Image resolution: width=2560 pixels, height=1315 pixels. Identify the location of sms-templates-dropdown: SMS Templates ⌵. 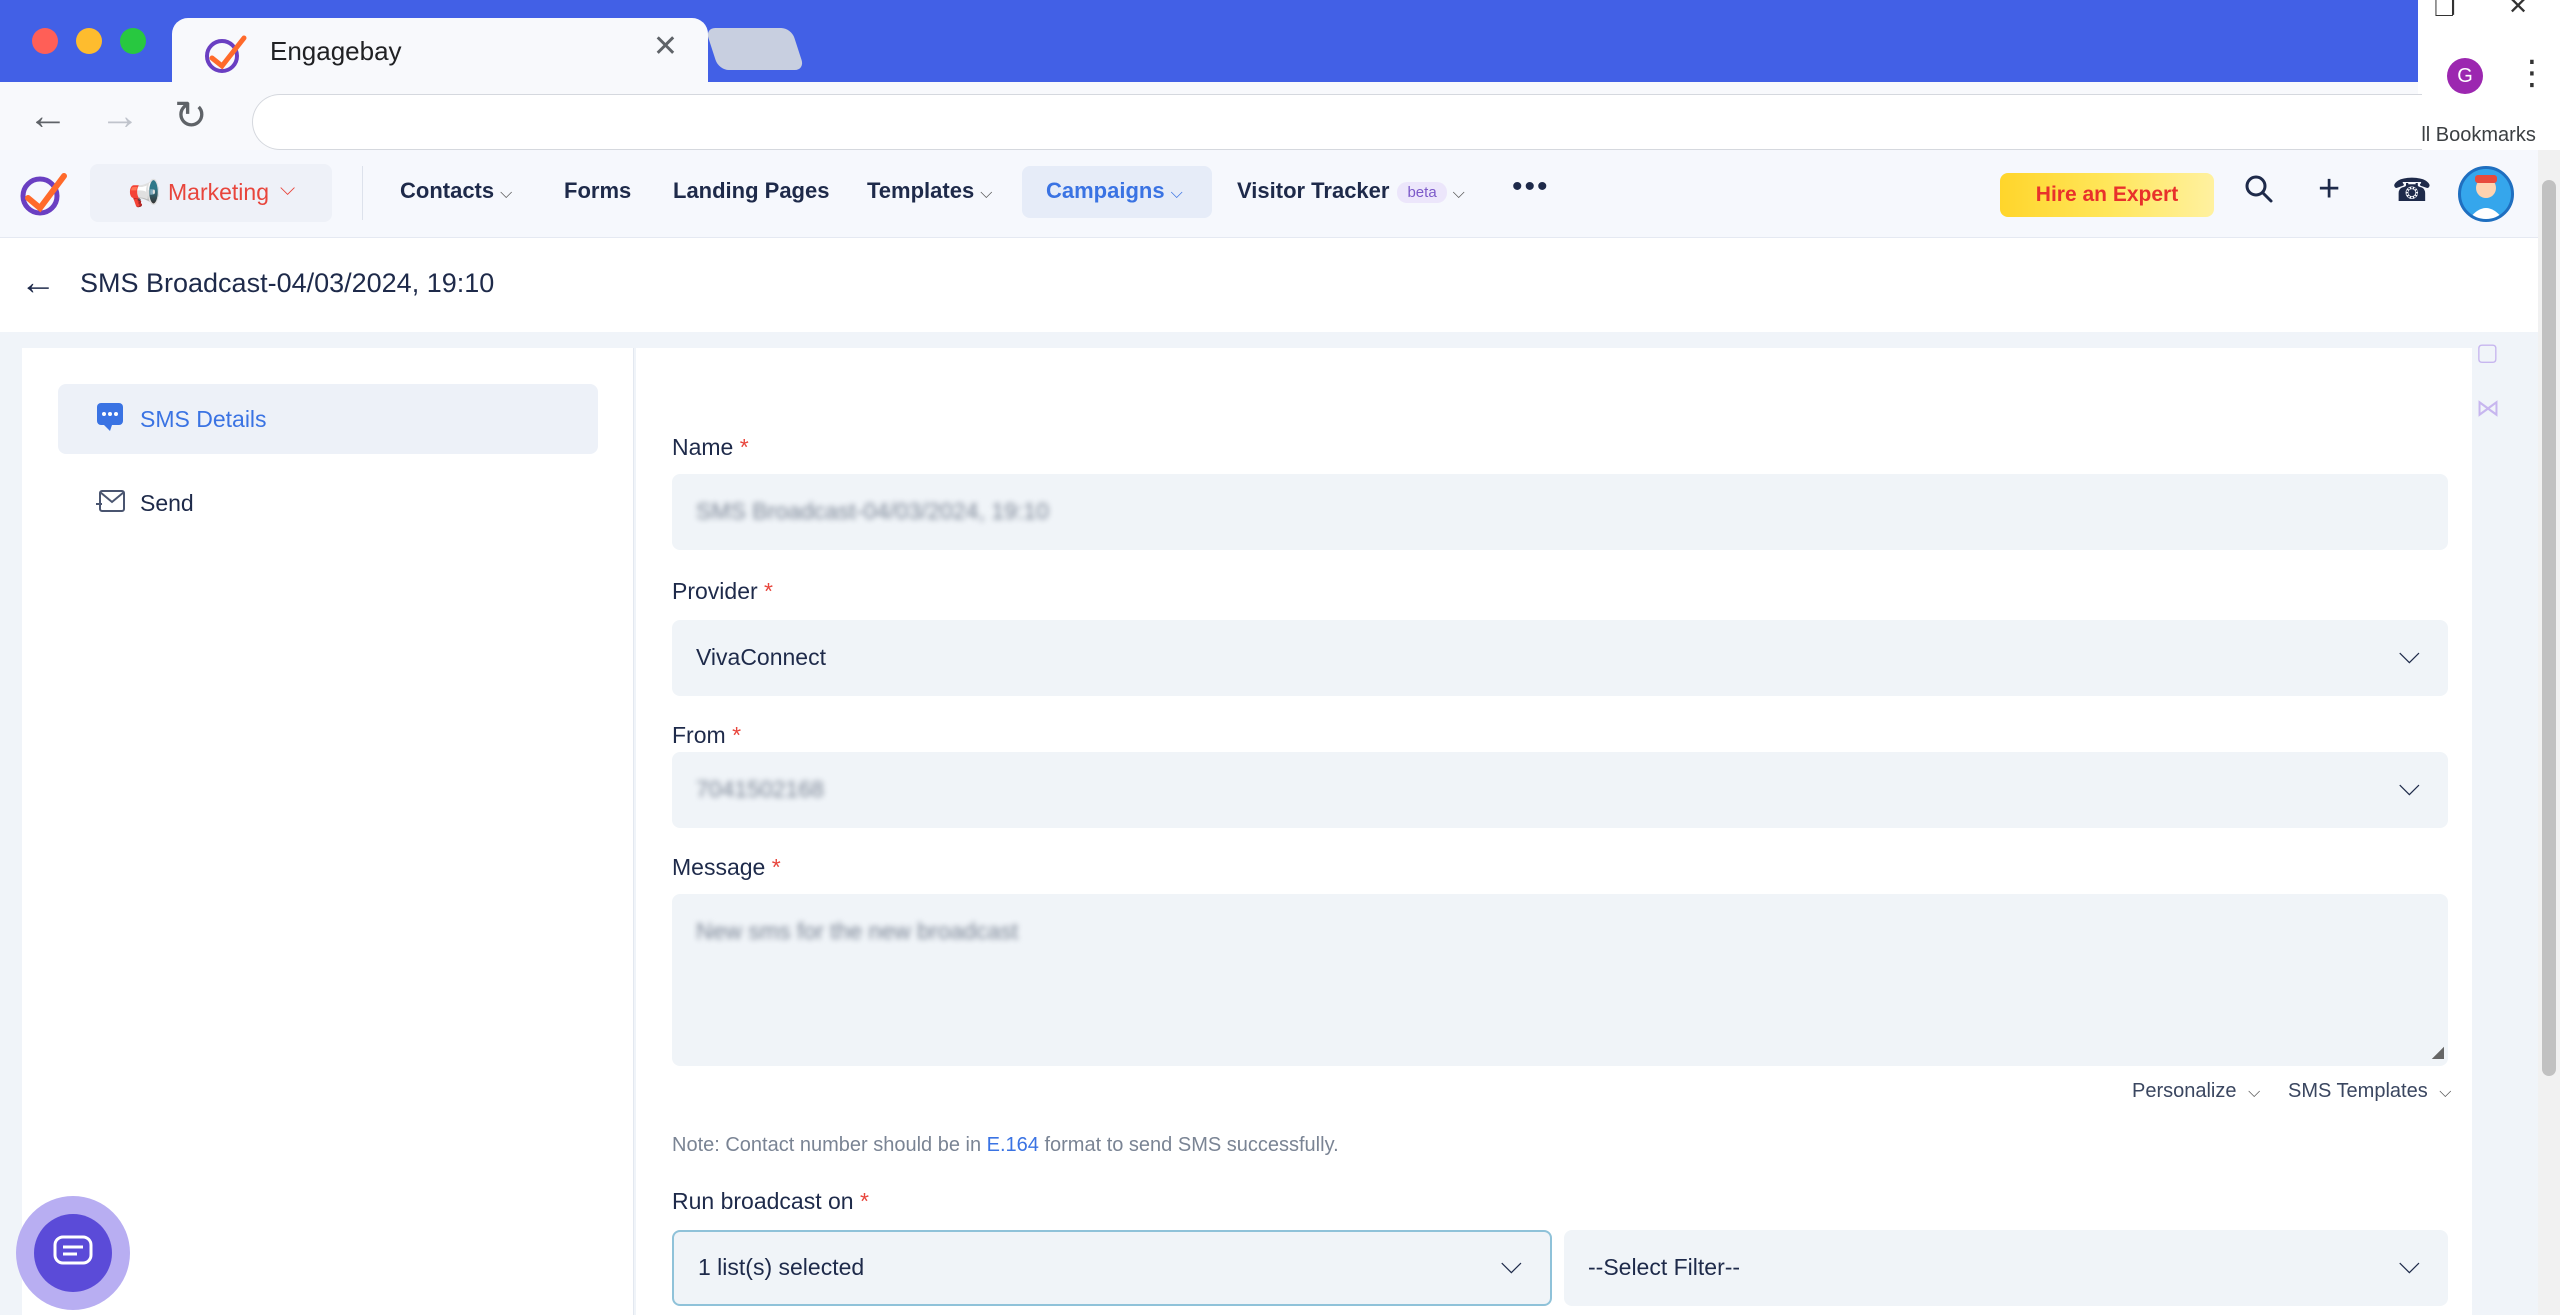
(2369, 1091).